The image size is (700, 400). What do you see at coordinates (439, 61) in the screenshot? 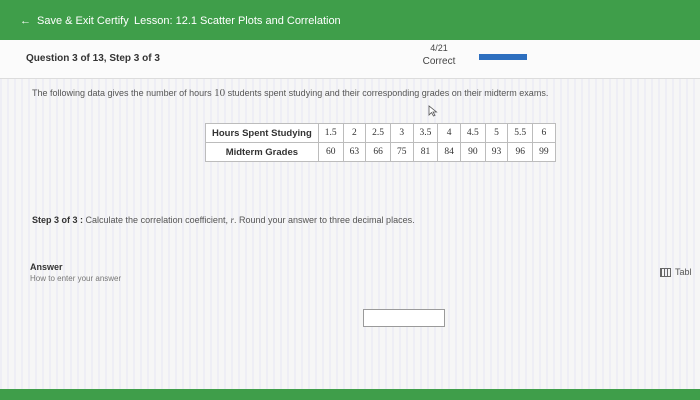
I see `status-text: Correct` at bounding box center [439, 61].